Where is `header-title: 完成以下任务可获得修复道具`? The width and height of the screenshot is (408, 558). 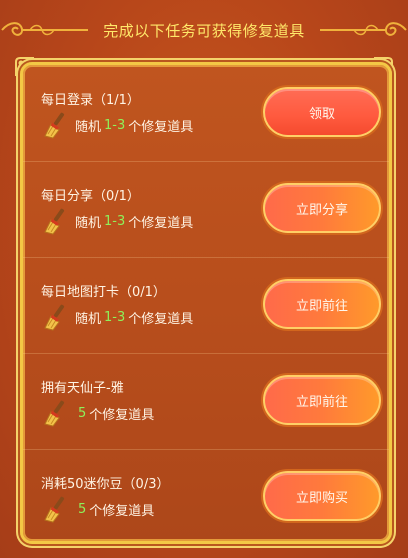
header-title: 完成以下任务可获得修复道具 is located at coordinates (204, 30).